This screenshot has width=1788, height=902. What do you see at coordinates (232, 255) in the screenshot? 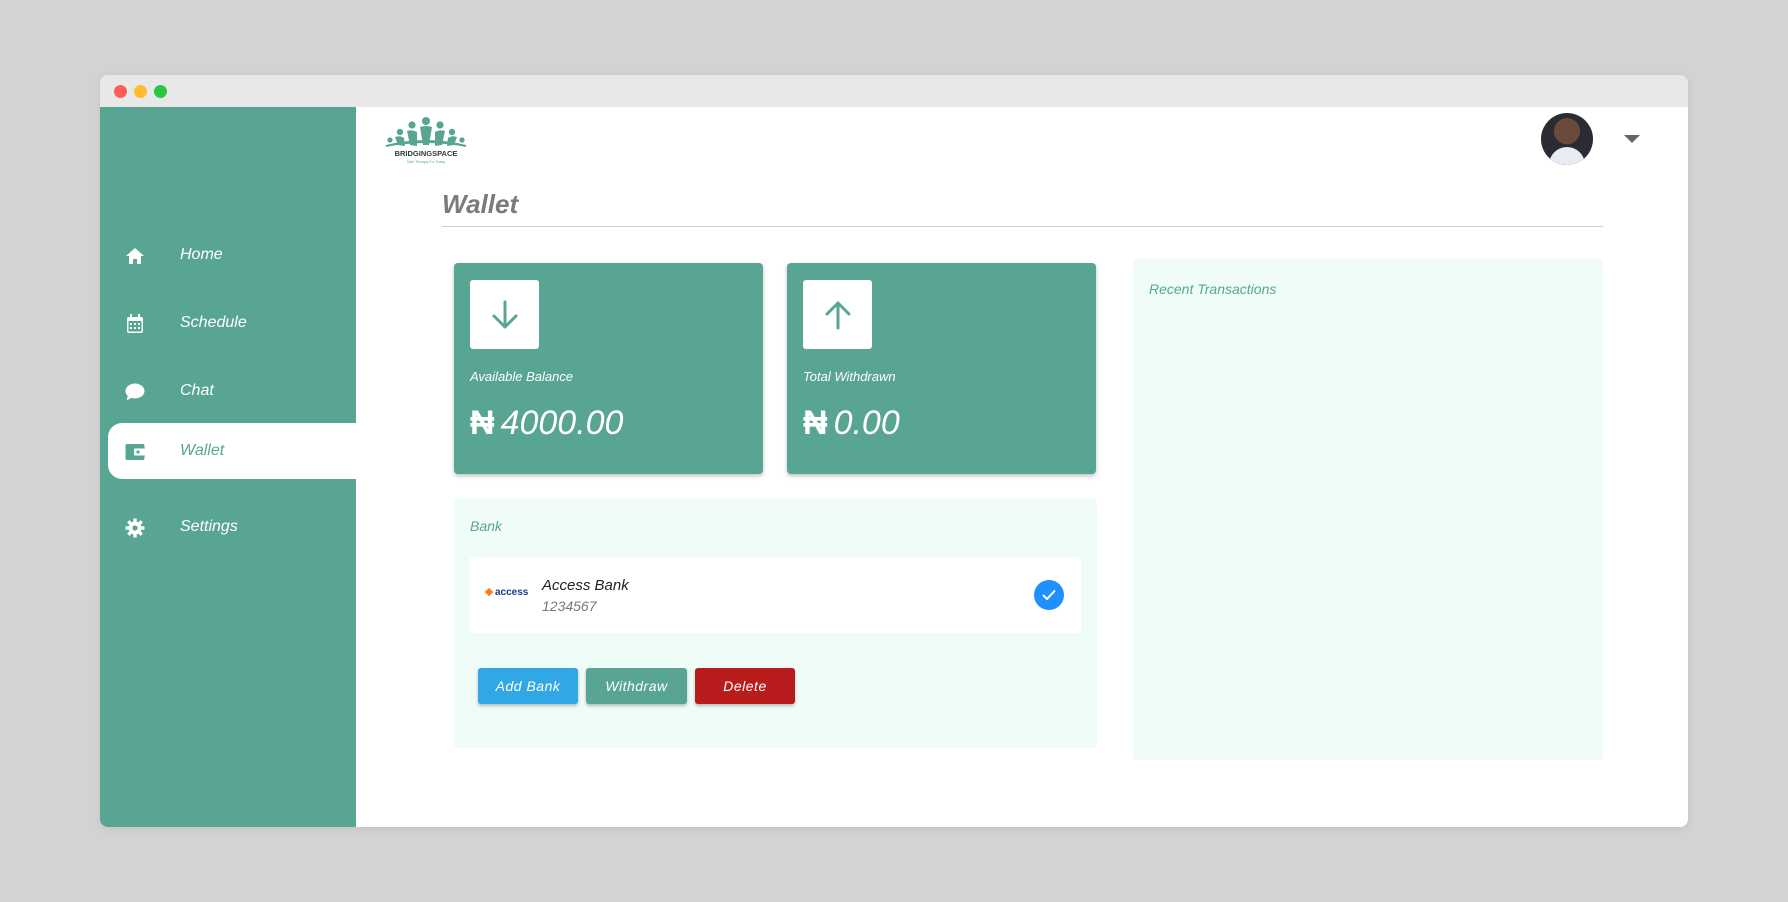
I see `sidebar-item-home: Home` at bounding box center [232, 255].